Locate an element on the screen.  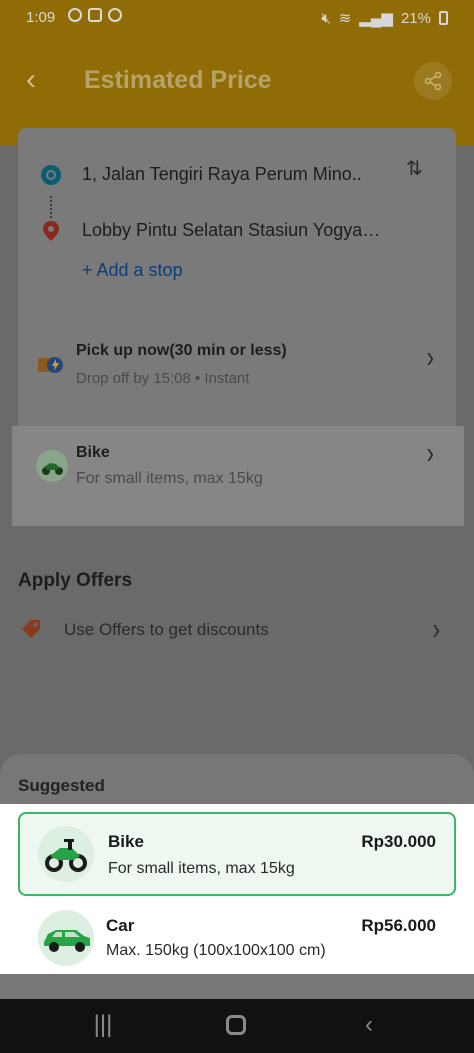
apply-offers-row: Use Offers to get discounts › is located at coordinates (237, 630).